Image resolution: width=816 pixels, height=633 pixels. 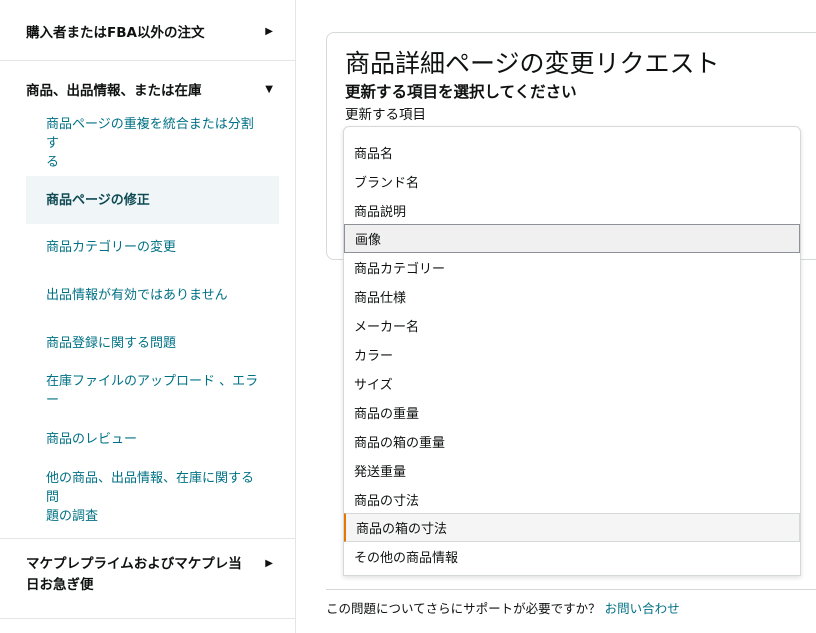 I want to click on section-label: 商品、出品情報、または在庫, so click(x=114, y=91).